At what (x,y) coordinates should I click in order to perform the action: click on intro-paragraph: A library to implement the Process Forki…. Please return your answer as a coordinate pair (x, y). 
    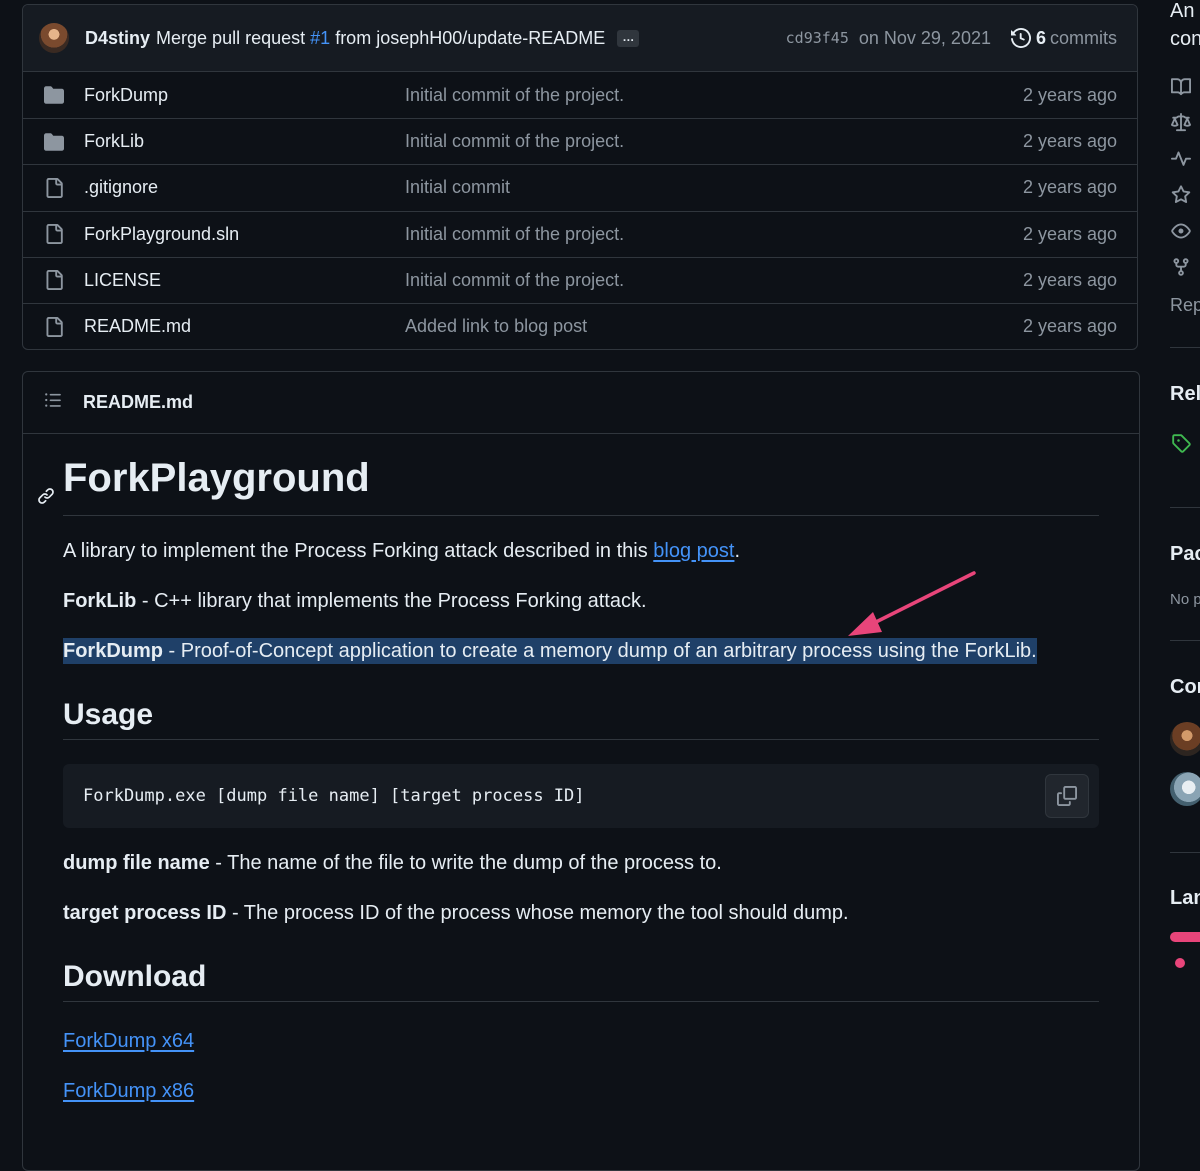
    Looking at the image, I should click on (401, 551).